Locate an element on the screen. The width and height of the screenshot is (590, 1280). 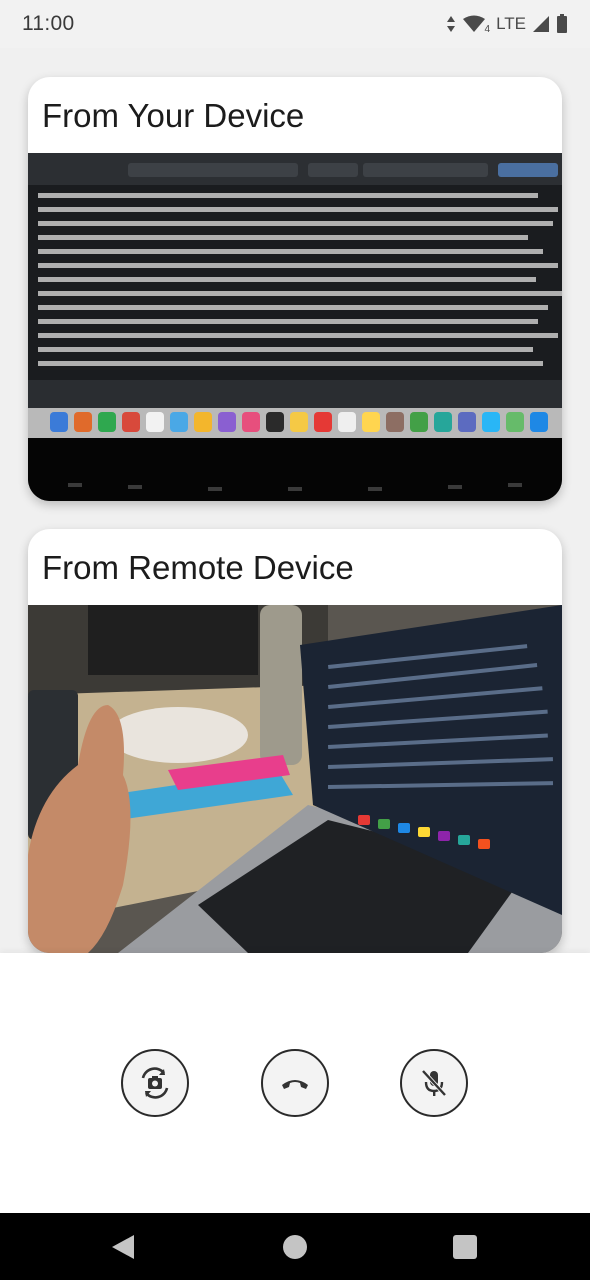
recents-square-icon is located at coordinates (465, 1247).